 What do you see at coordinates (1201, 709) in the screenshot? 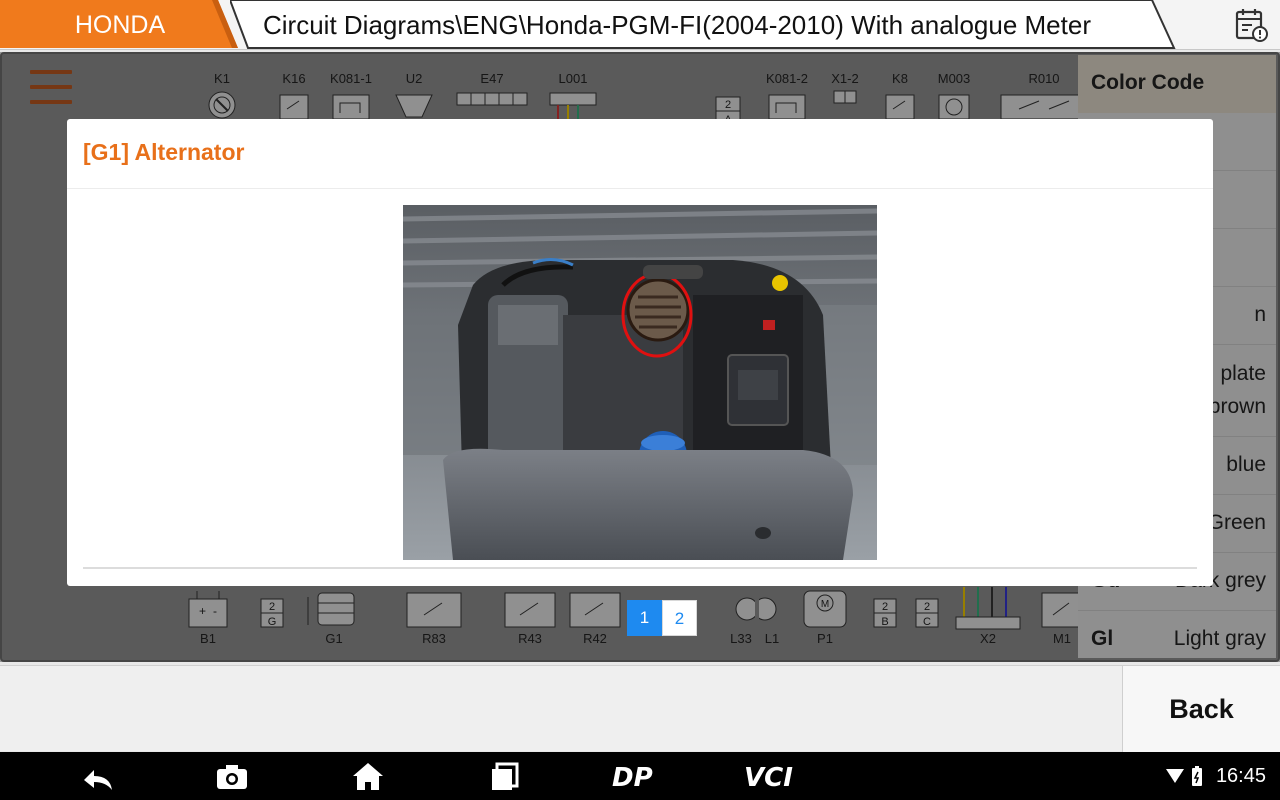
I see `back-button: Back` at bounding box center [1201, 709].